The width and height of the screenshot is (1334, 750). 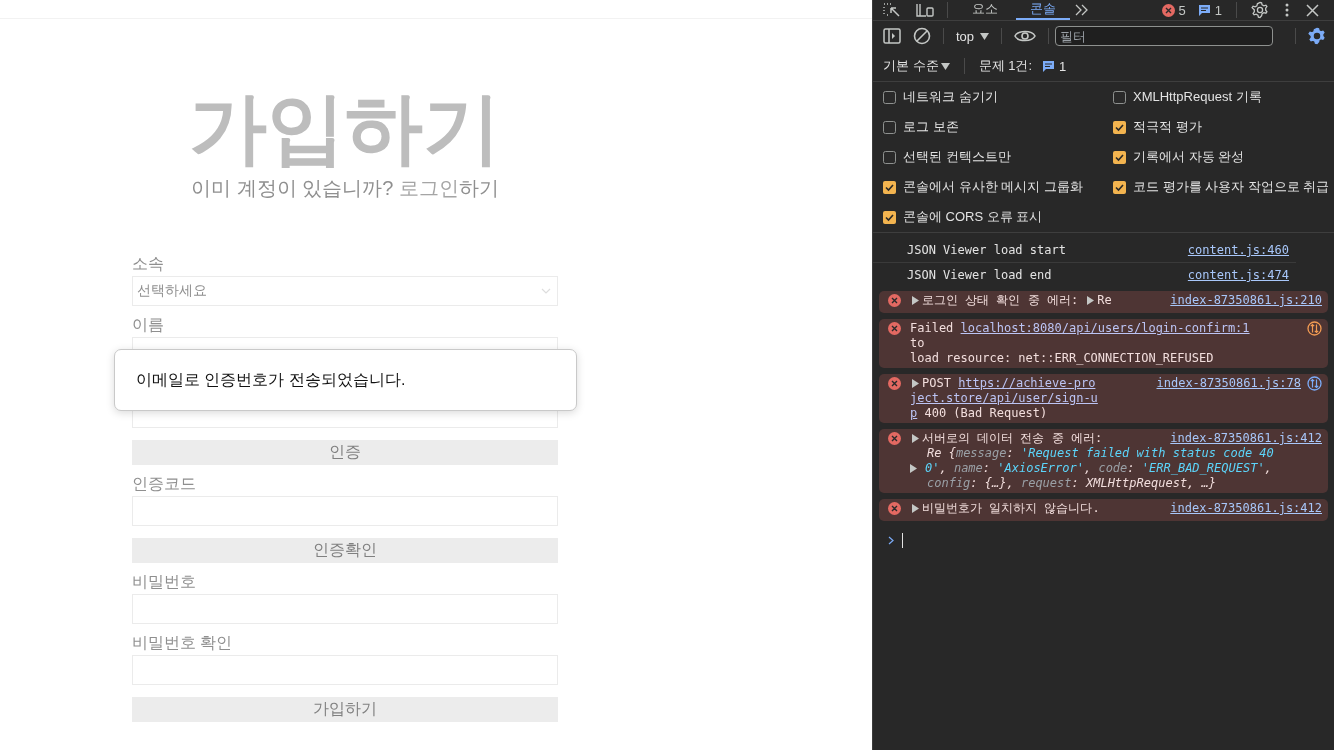 What do you see at coordinates (1223, 157) in the screenshot?
I see `setting-checkbox: 기록에서 자동 완성` at bounding box center [1223, 157].